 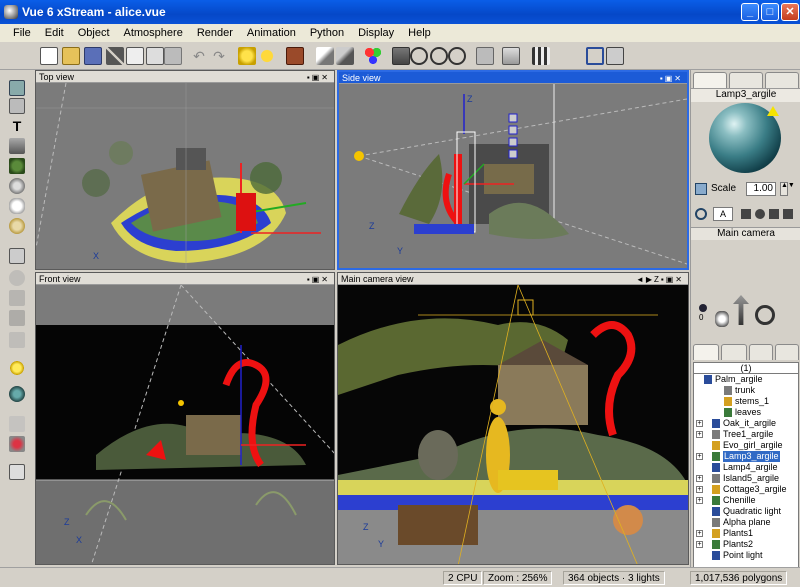 I want to click on tree-item: Lamp4_argile, so click(x=746, y=467).